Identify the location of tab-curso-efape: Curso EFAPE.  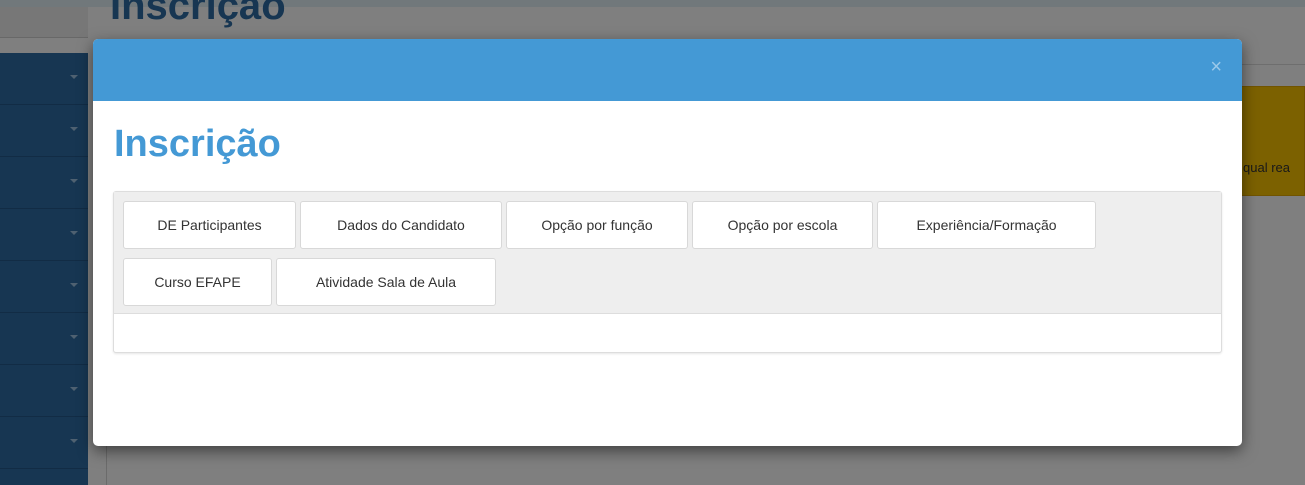
(197, 282).